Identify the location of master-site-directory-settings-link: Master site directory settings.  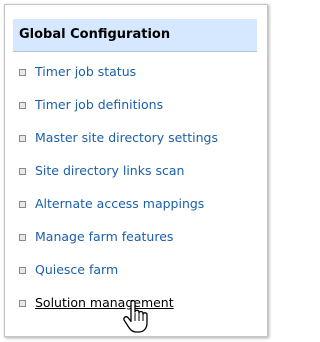
(126, 137).